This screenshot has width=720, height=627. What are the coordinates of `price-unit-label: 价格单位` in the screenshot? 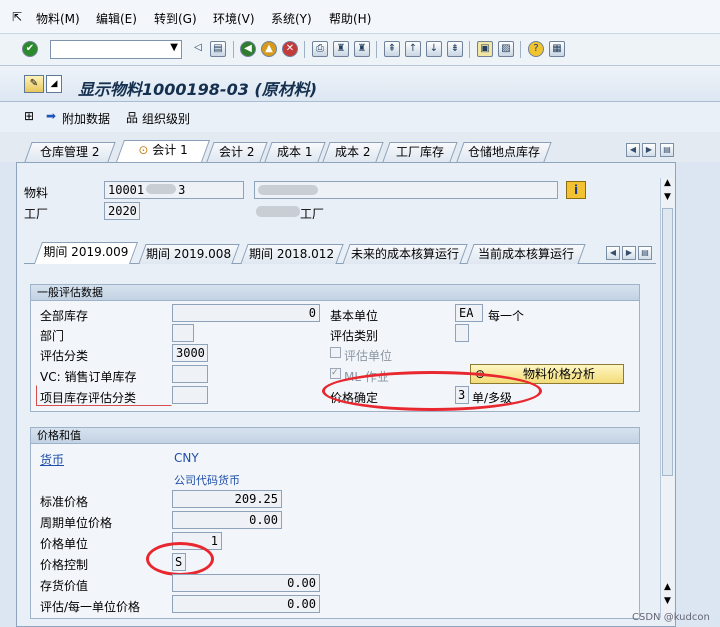 It's located at (64, 544).